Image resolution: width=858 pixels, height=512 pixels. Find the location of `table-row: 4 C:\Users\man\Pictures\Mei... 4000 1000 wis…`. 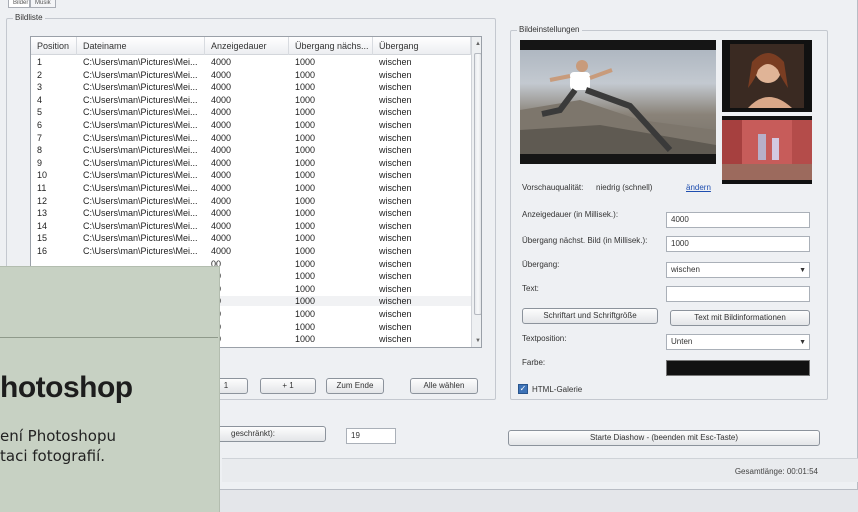

table-row: 4 C:\Users\man\Pictures\Mei... 4000 1000 wis… is located at coordinates (251, 100).